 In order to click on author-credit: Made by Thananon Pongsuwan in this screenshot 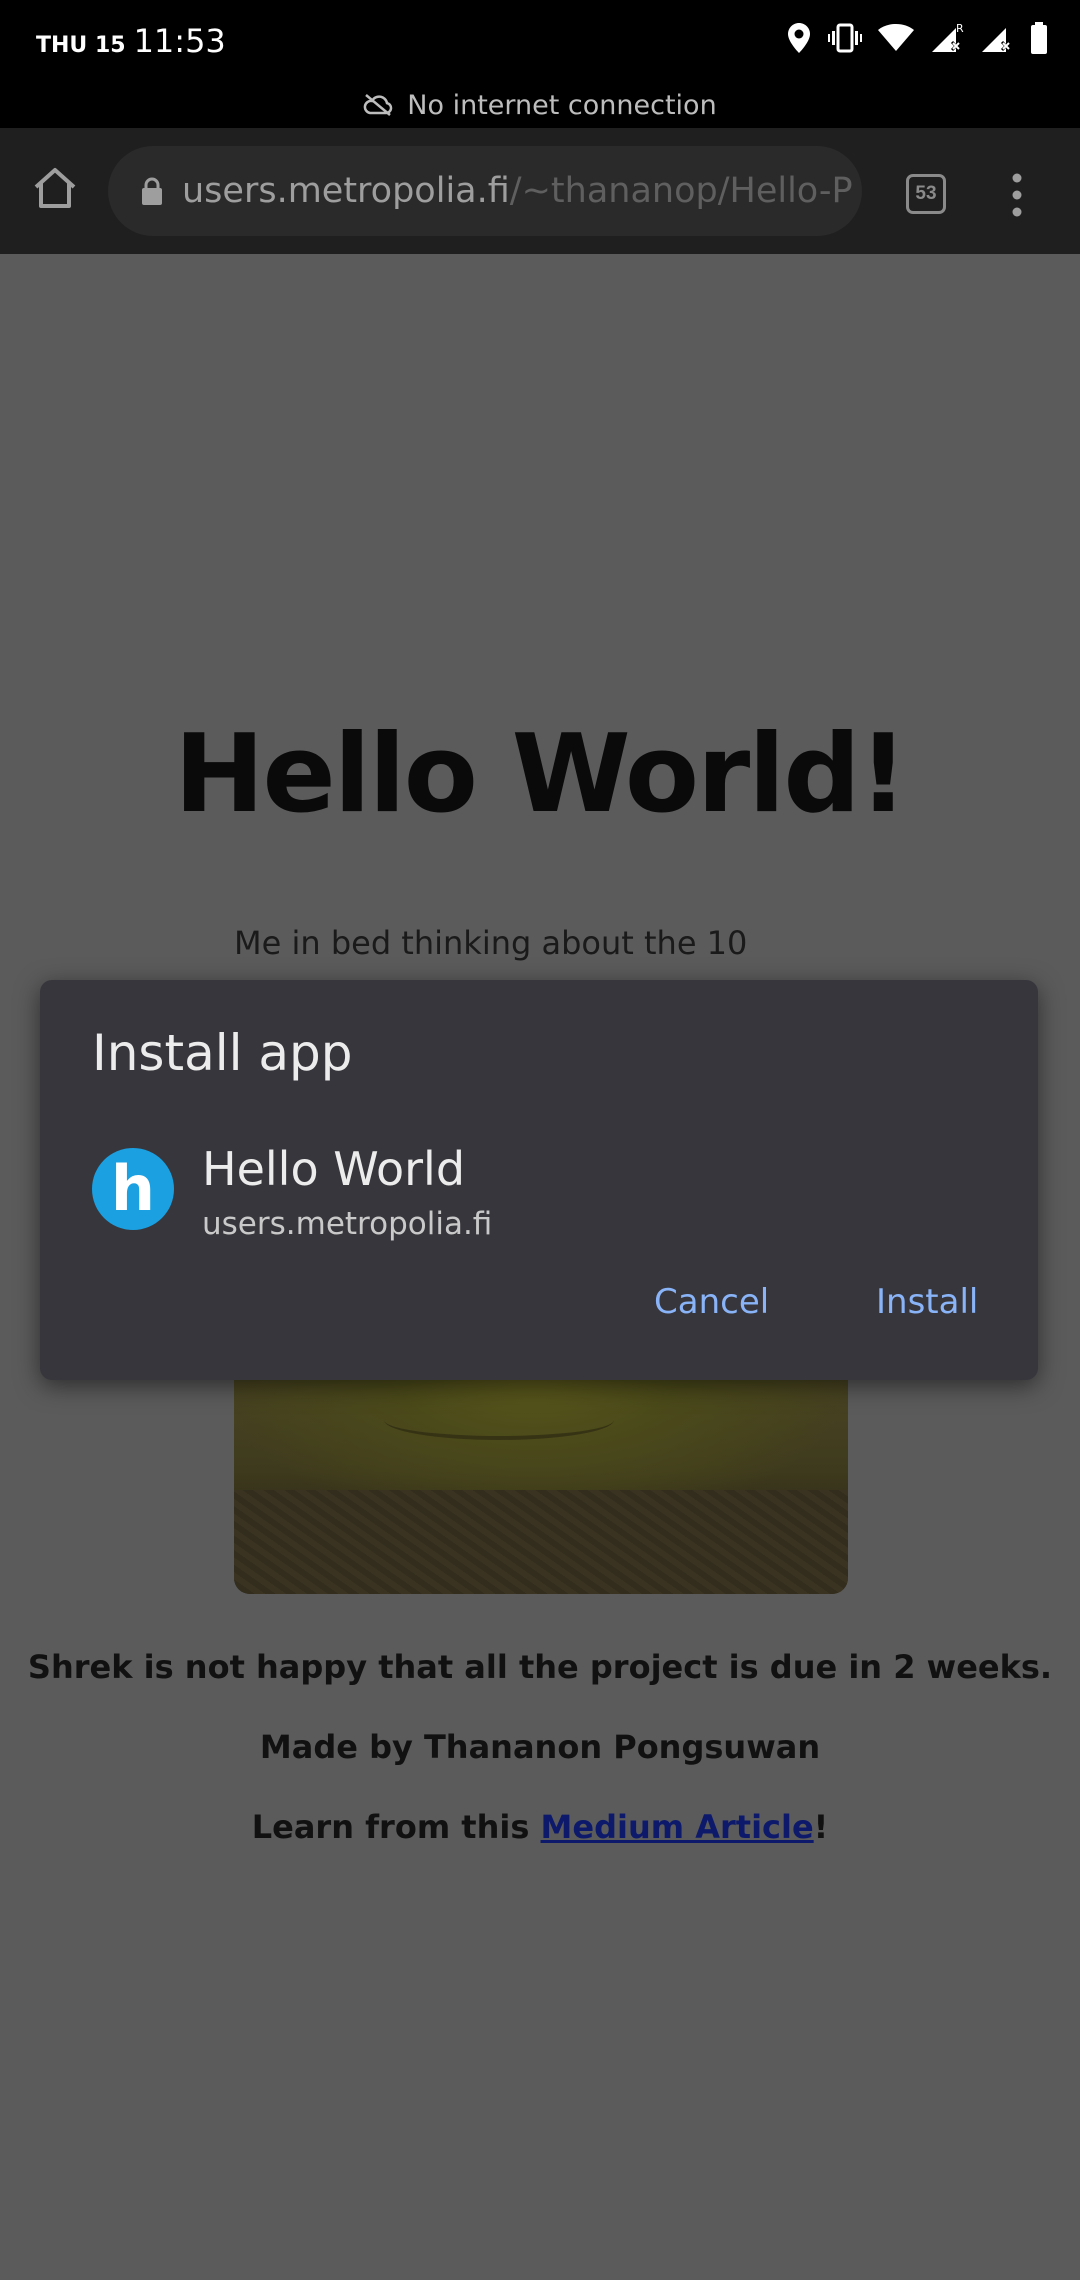, I will do `click(540, 1747)`.